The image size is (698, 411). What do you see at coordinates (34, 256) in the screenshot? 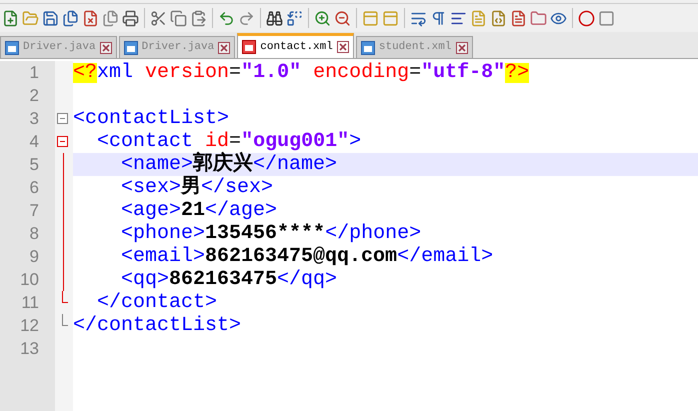
I see `line-number: 9` at bounding box center [34, 256].